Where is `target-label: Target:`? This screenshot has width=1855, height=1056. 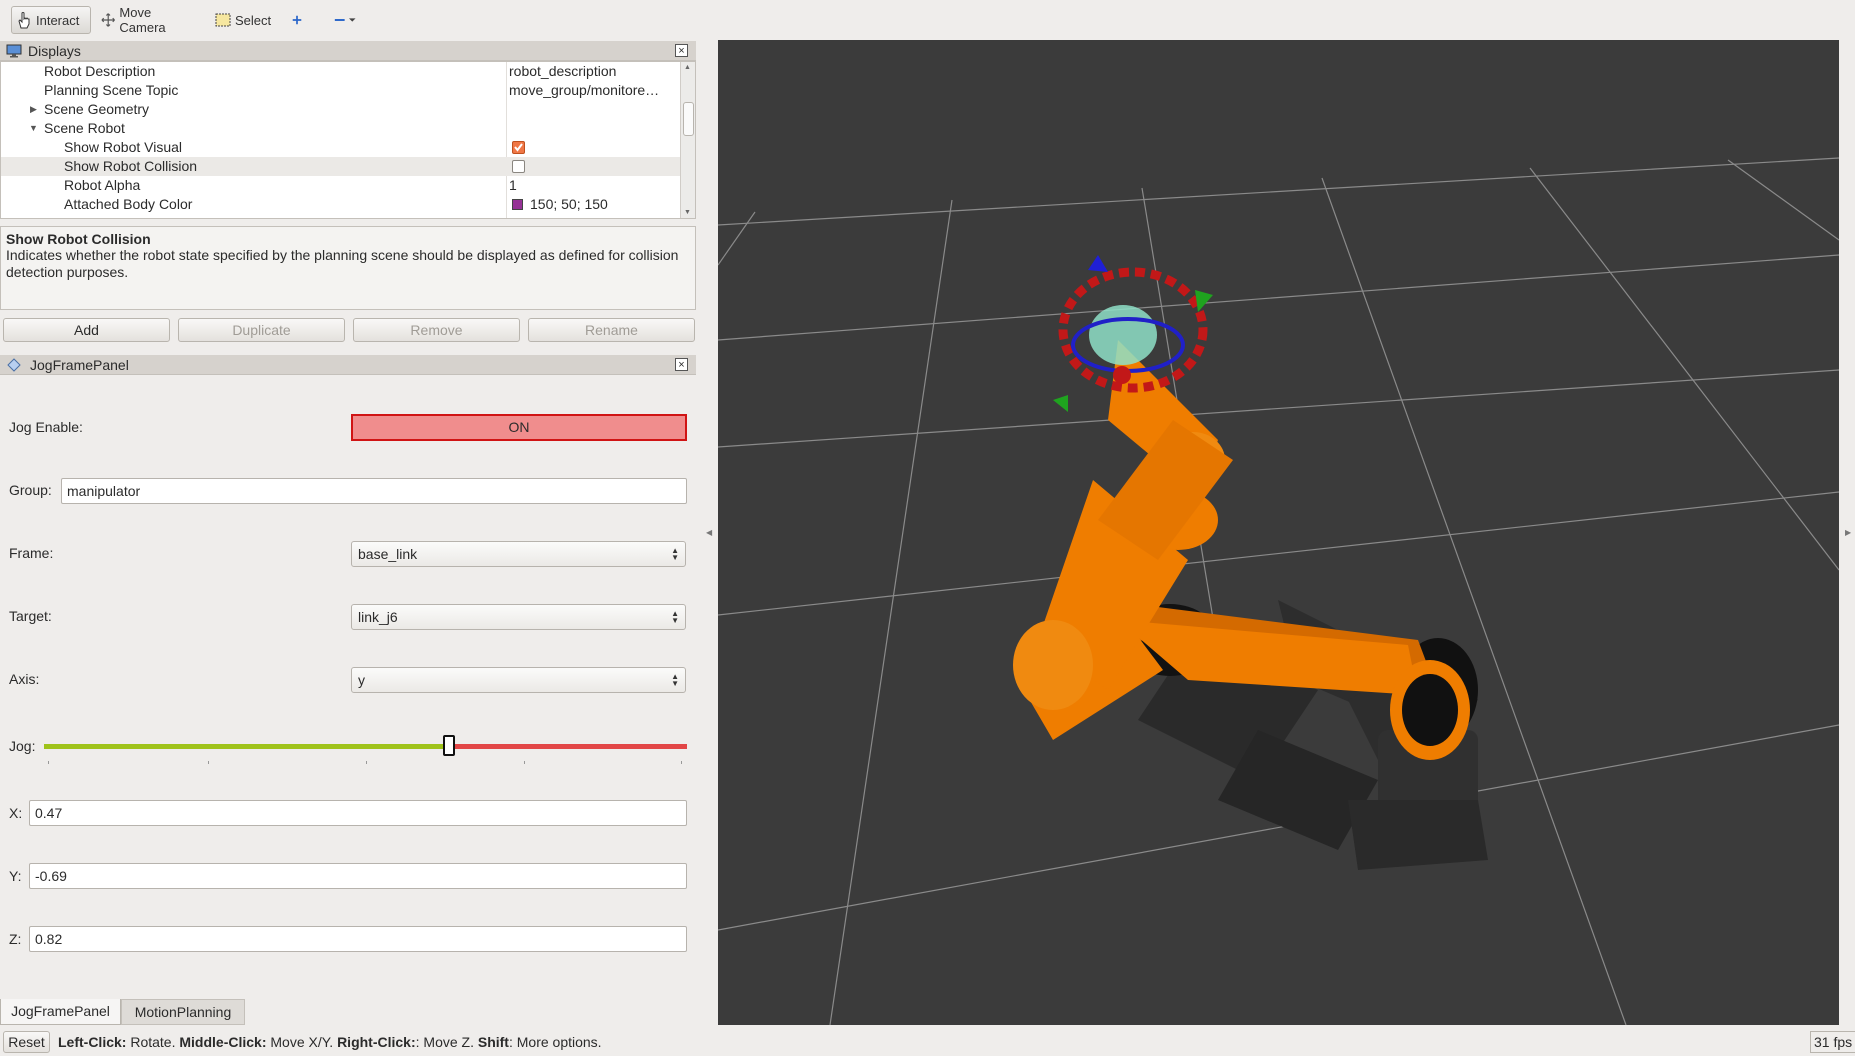 target-label: Target: is located at coordinates (30, 616).